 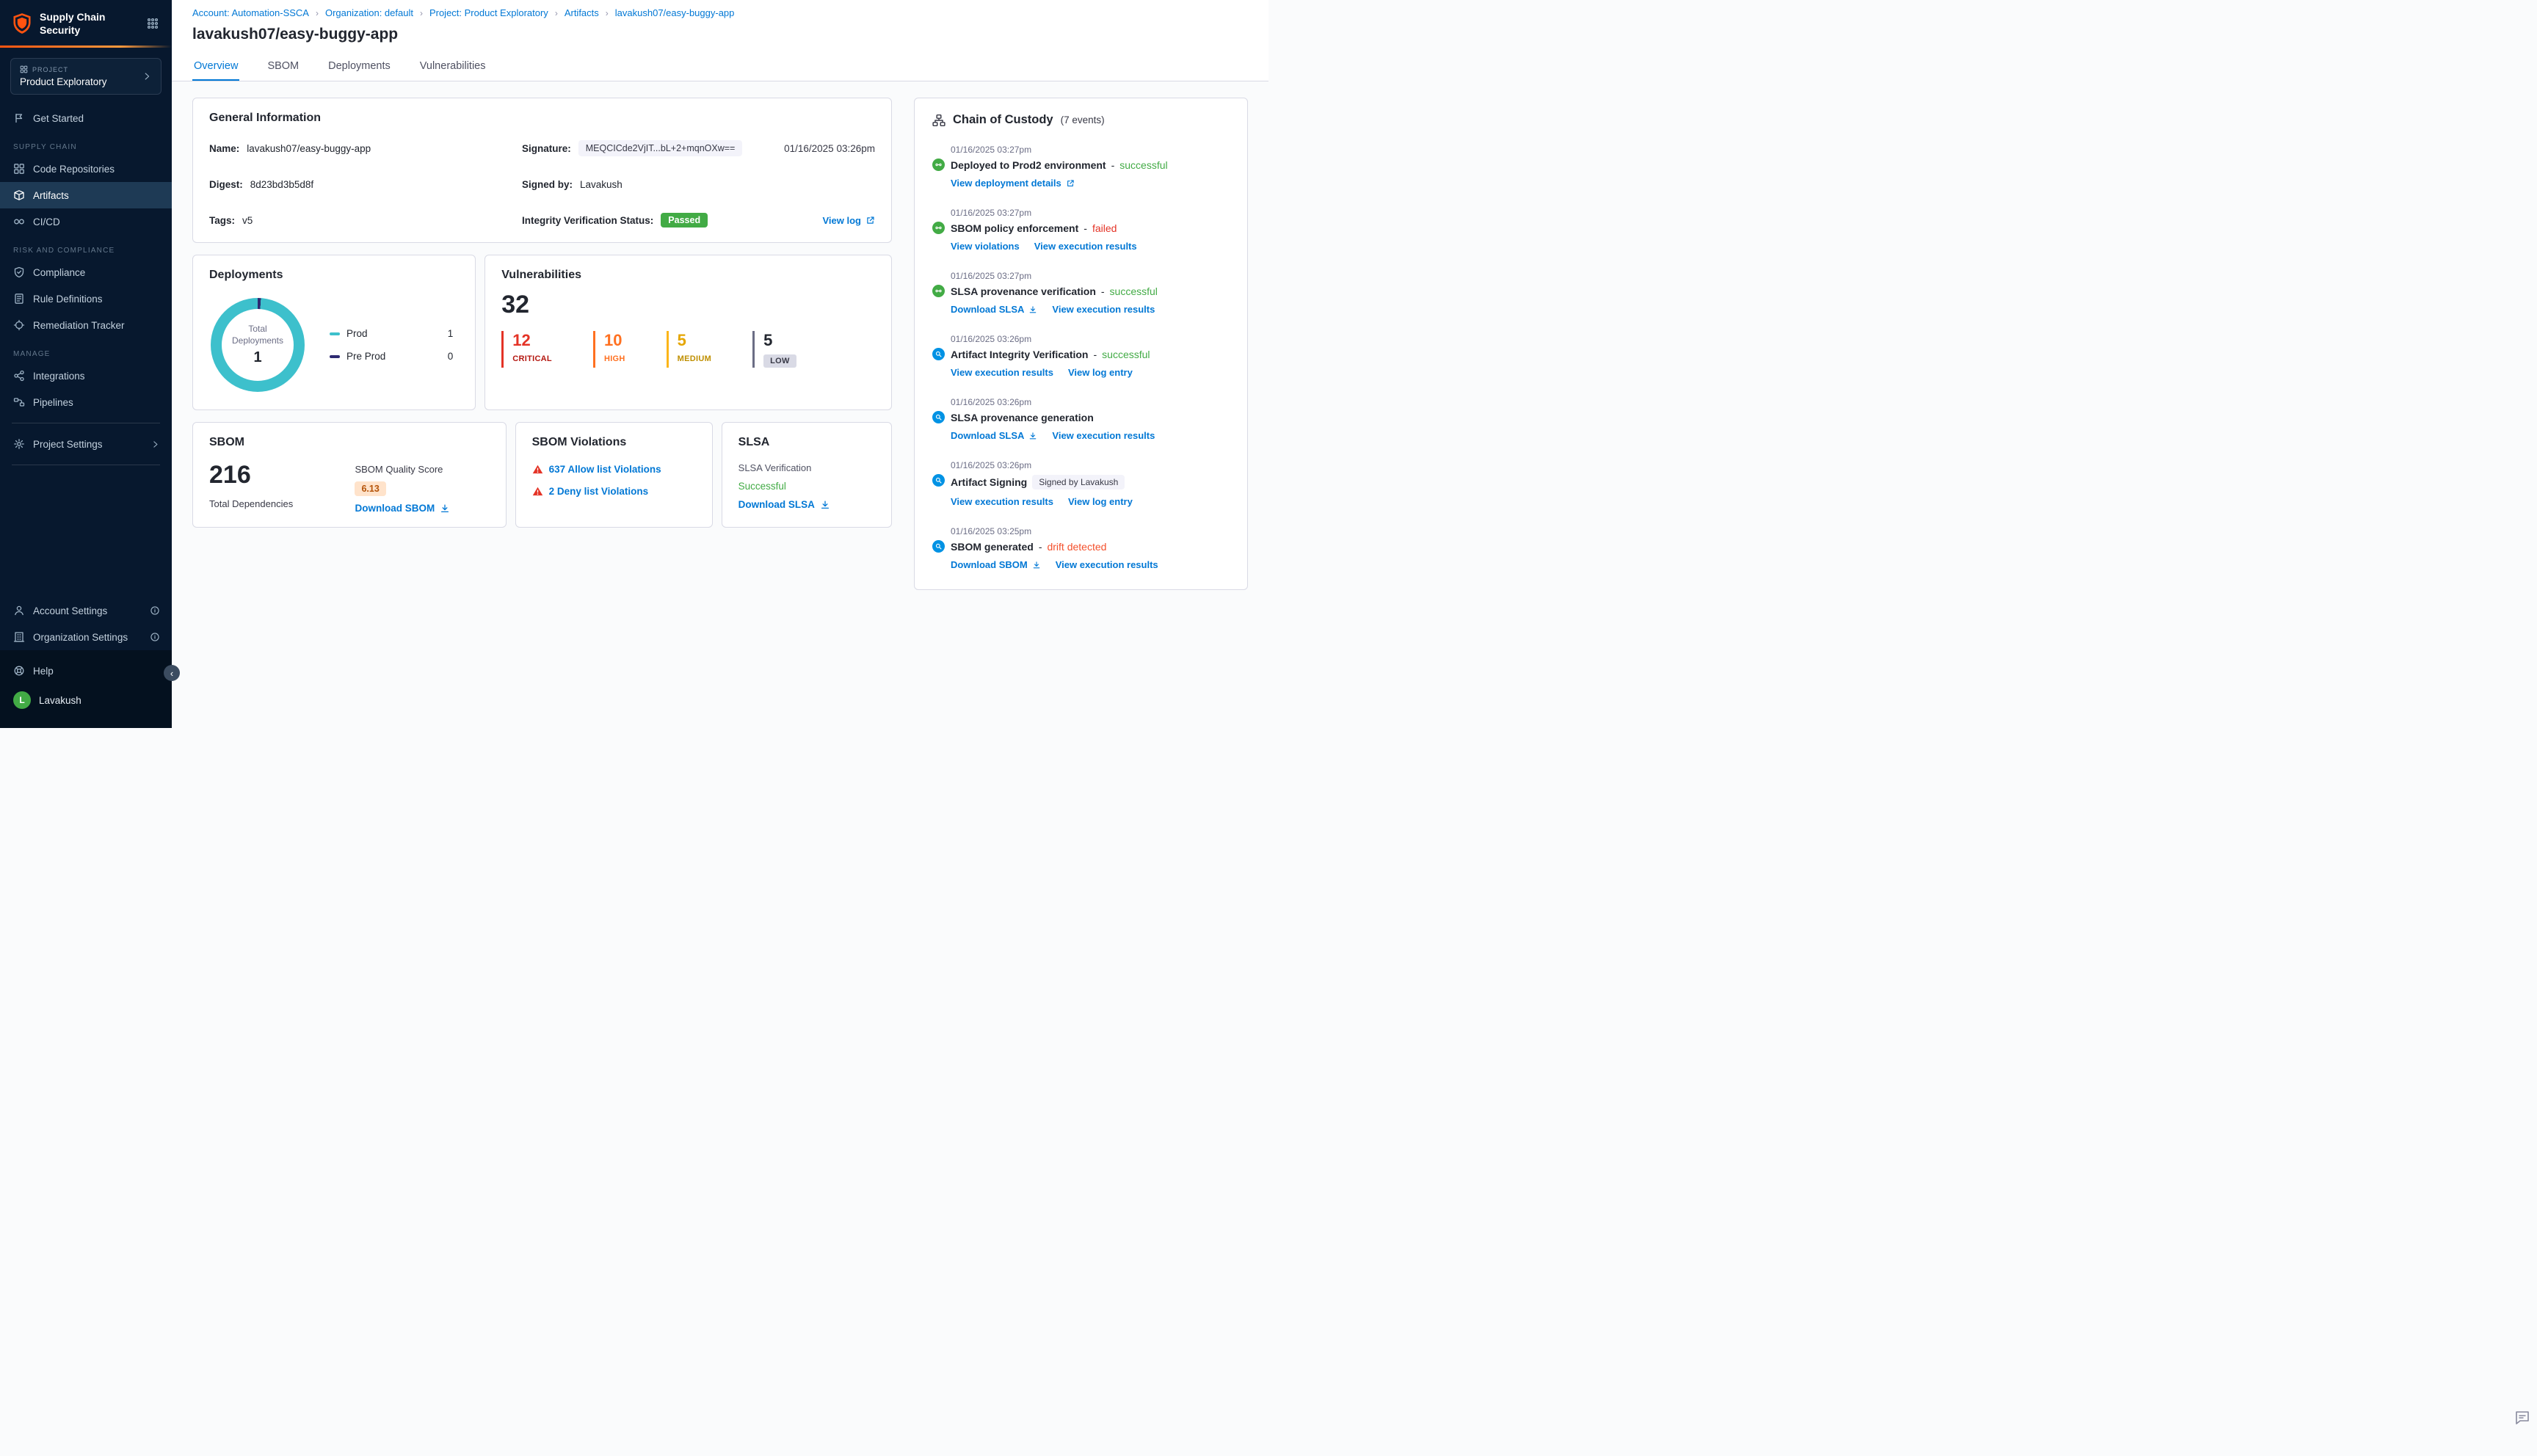 I want to click on apps-grid-icon, so click(x=152, y=23).